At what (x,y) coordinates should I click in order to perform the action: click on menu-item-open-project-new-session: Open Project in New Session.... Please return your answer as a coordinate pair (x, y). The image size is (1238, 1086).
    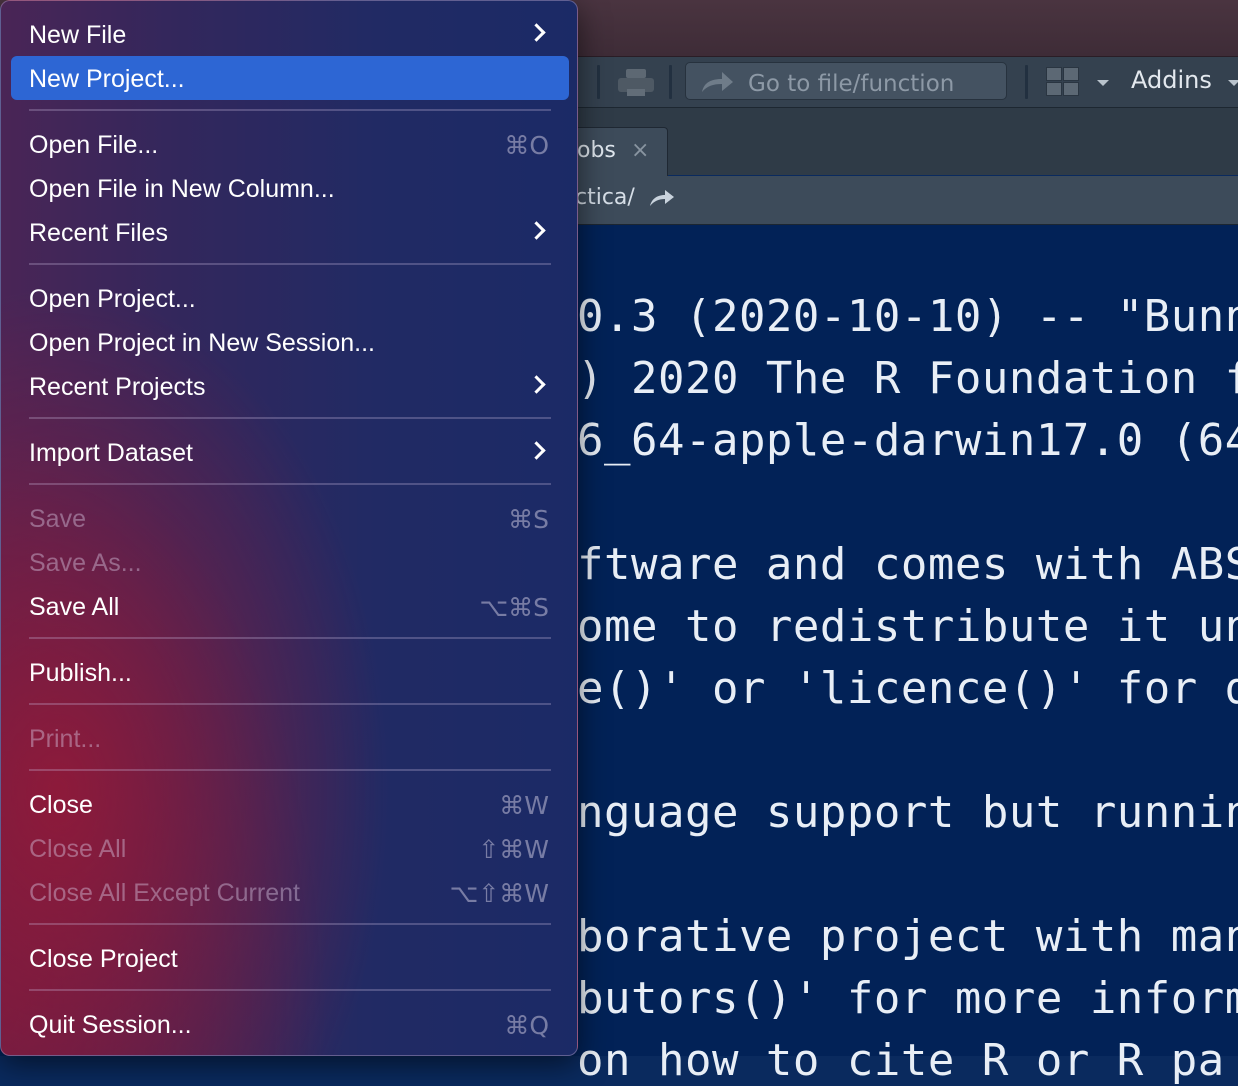
    Looking at the image, I should click on (290, 342).